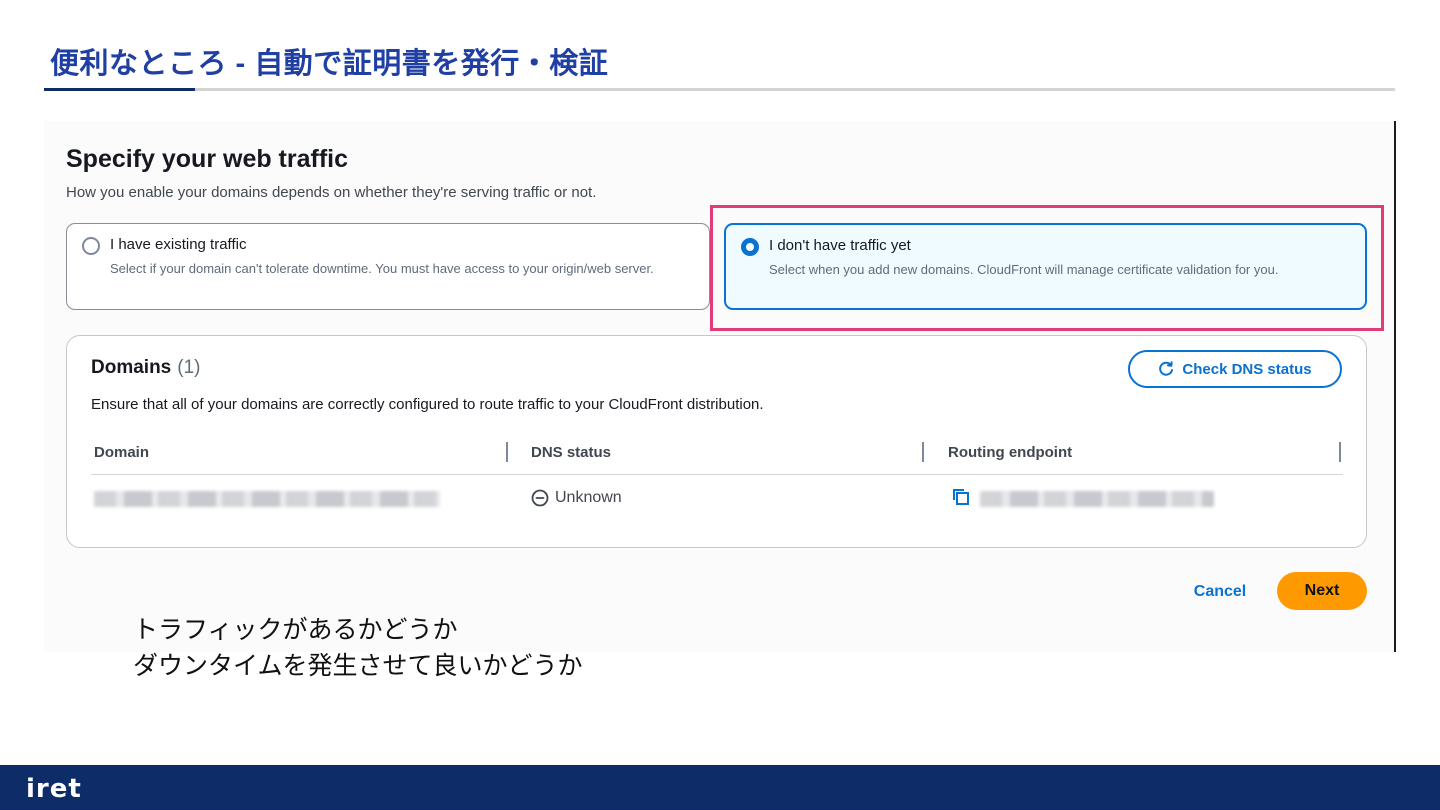 This screenshot has height=810, width=1440. What do you see at coordinates (207, 159) in the screenshot?
I see `page-title: Specify your web traffic` at bounding box center [207, 159].